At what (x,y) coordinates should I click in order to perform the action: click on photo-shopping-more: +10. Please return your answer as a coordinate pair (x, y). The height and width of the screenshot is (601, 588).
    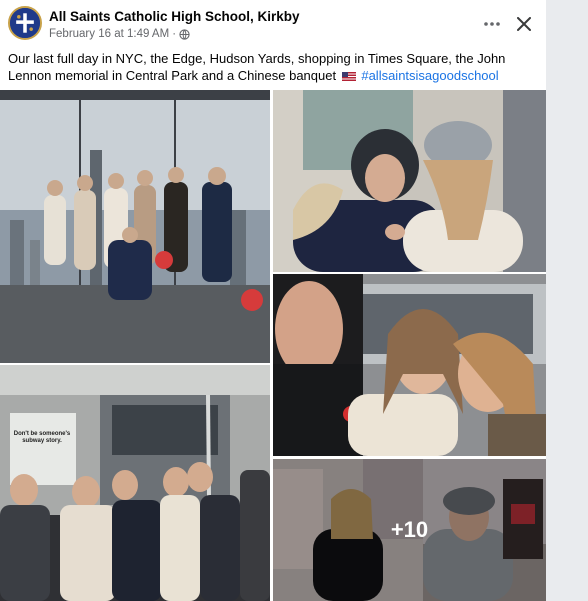
    Looking at the image, I should click on (409, 530).